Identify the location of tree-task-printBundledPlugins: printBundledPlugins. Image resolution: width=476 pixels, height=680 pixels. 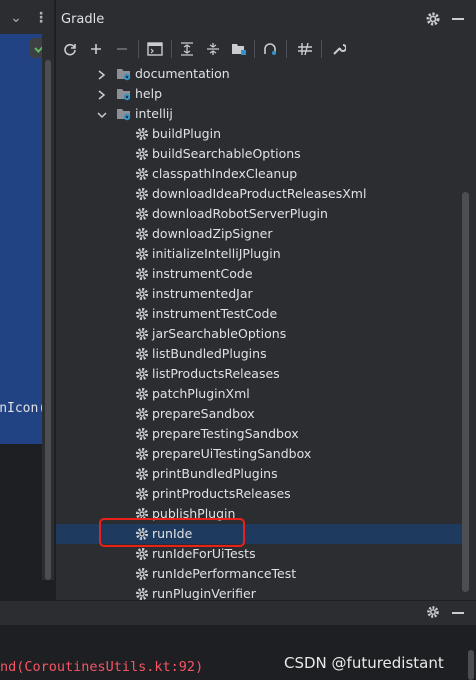
(259, 474).